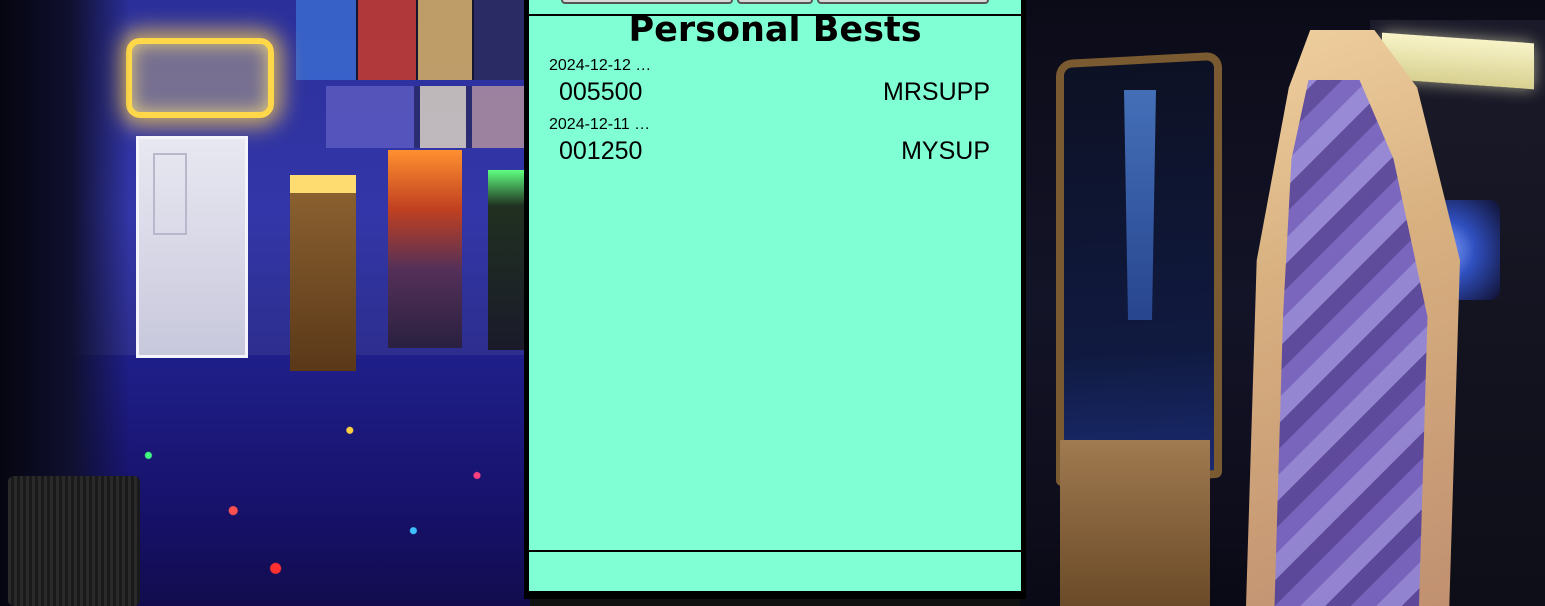  What do you see at coordinates (425, 249) in the screenshot?
I see `pinball-machine` at bounding box center [425, 249].